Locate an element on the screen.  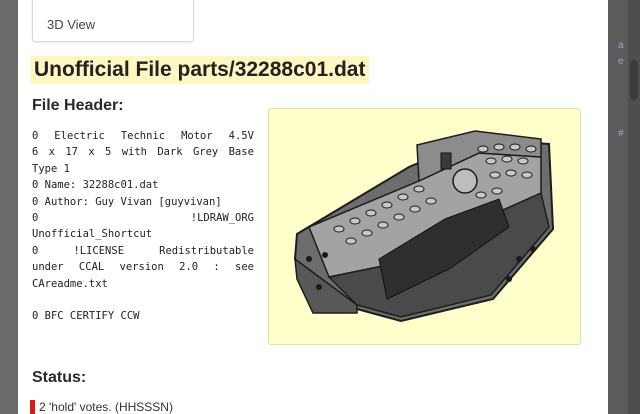
file-header-token: Unofficial_Shortcut is located at coordinates (92, 234).